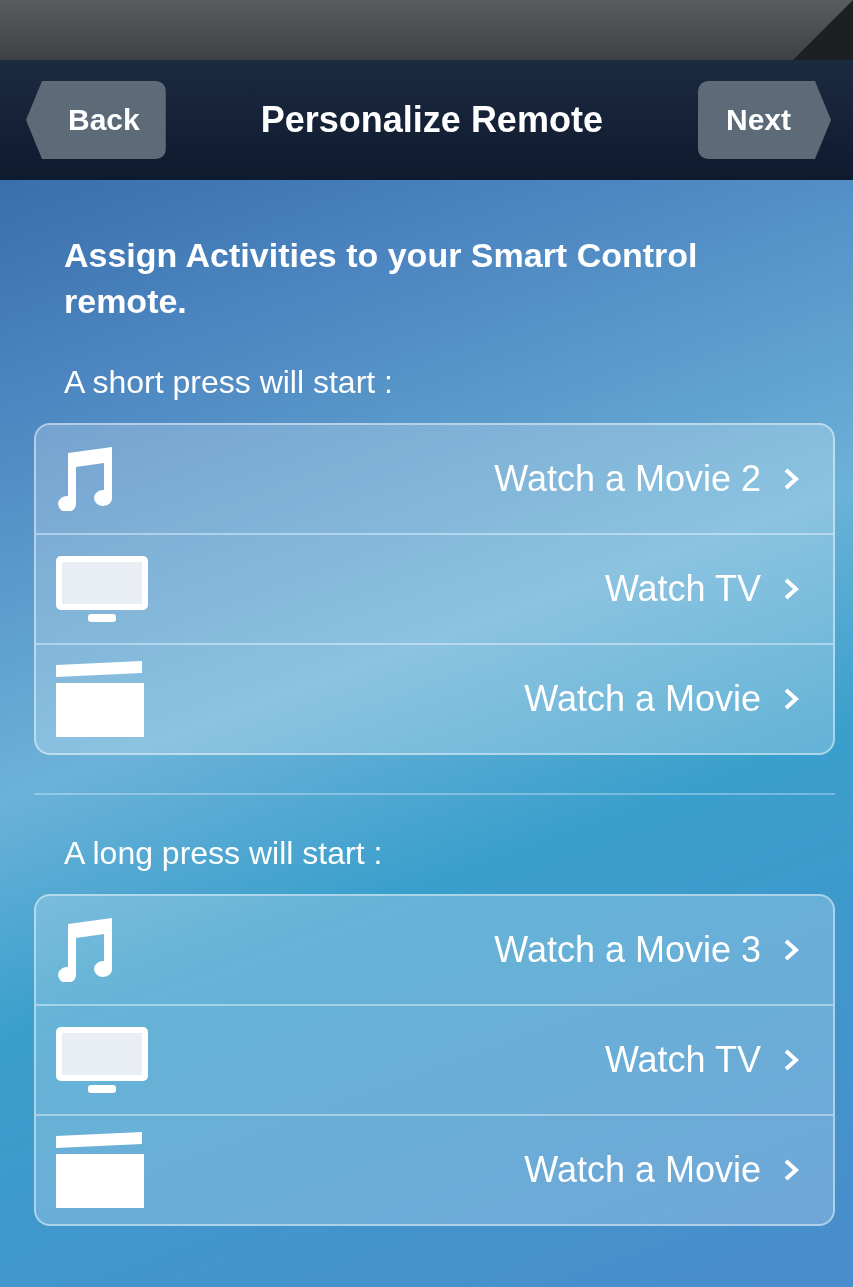 This screenshot has width=853, height=1287. I want to click on next-button: Next, so click(764, 120).